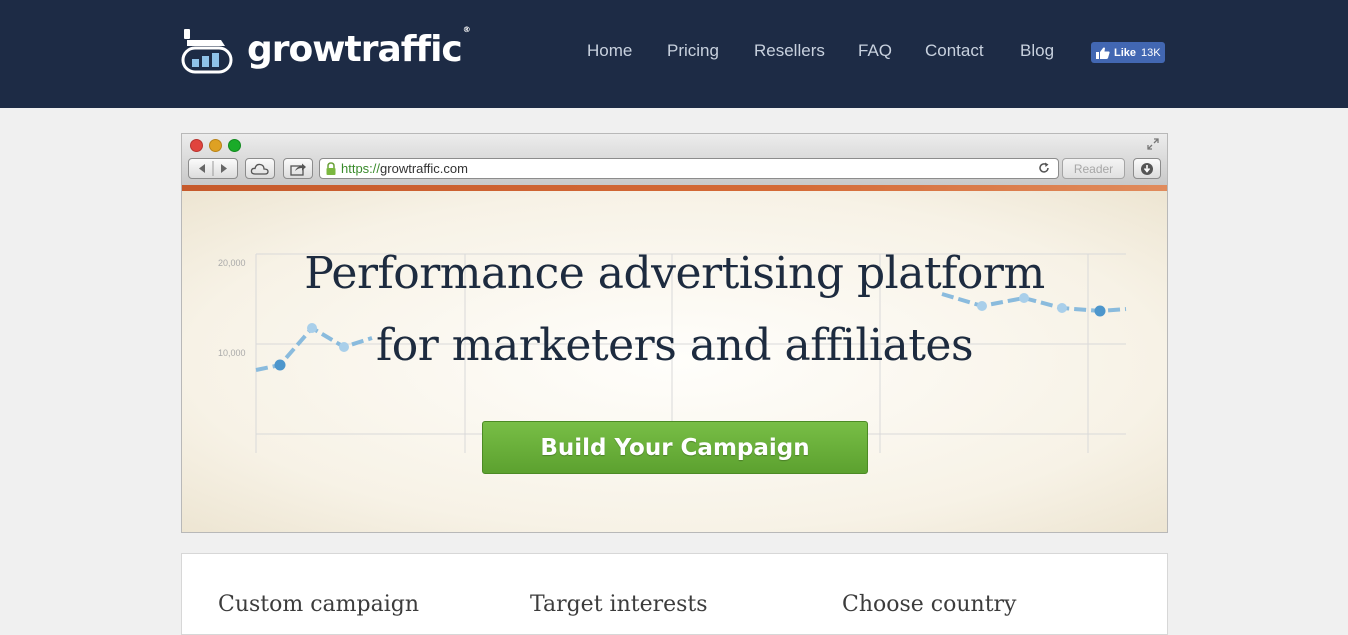  What do you see at coordinates (207, 51) in the screenshot?
I see `logo-truck-icon` at bounding box center [207, 51].